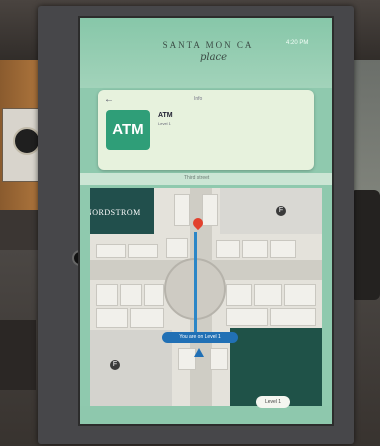 The height and width of the screenshot is (446, 380). Describe the element at coordinates (199, 352) in the screenshot. I see `current-location-icon` at that location.